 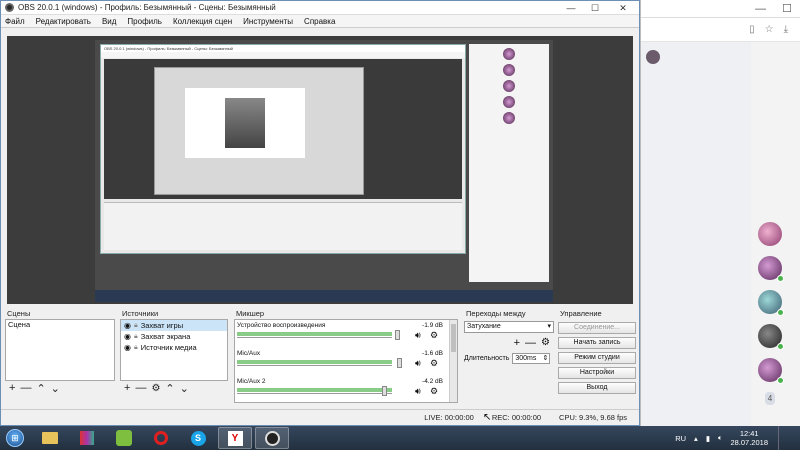 I want to click on taskbar-skype: S, so click(x=198, y=438).